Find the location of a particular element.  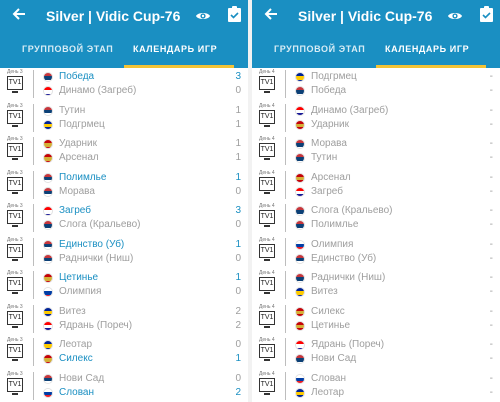

match-row: День 3 TV1 Единство (Уб) 1 Раднички (Ниш) 0 is located at coordinates (124, 252).